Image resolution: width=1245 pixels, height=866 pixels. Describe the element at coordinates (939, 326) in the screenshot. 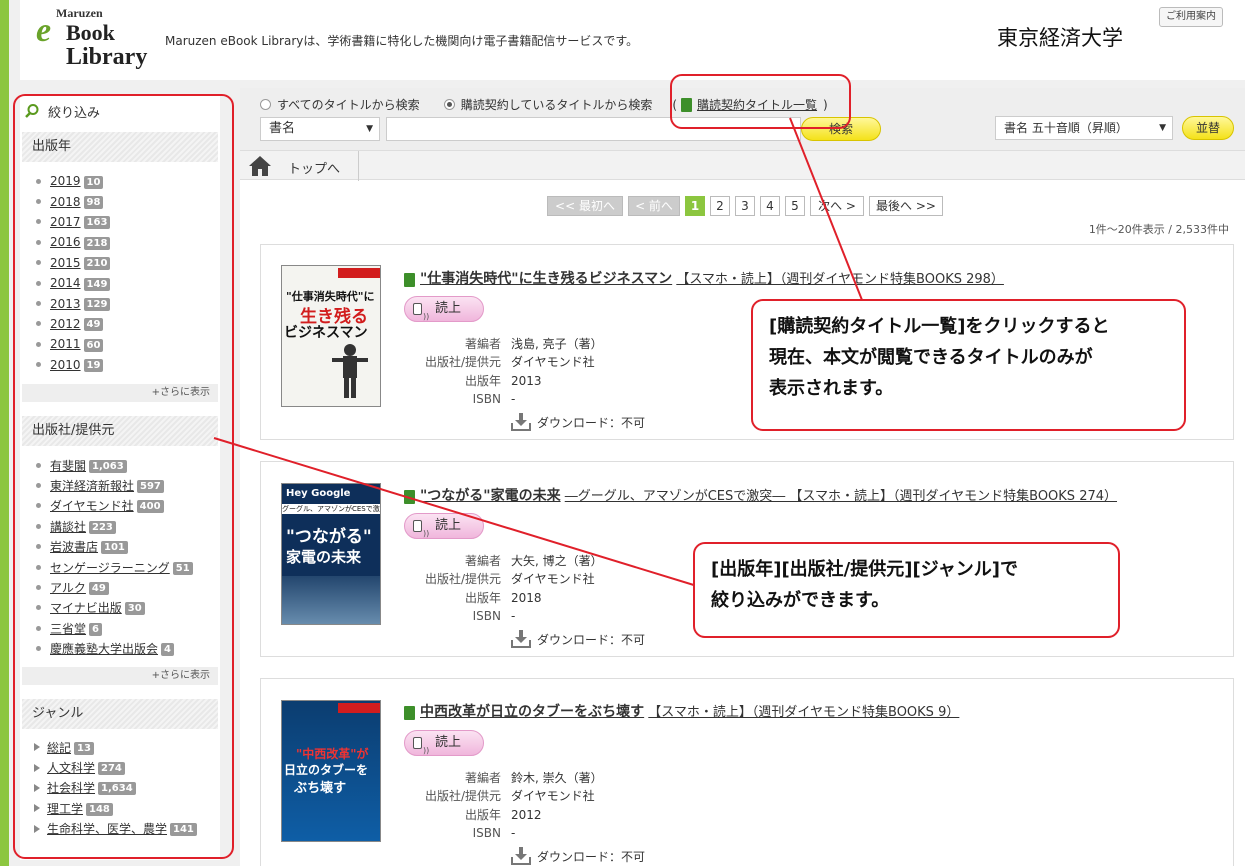

I see `callout-line: [購読契約タイトル一覧]をクリックすると` at that location.